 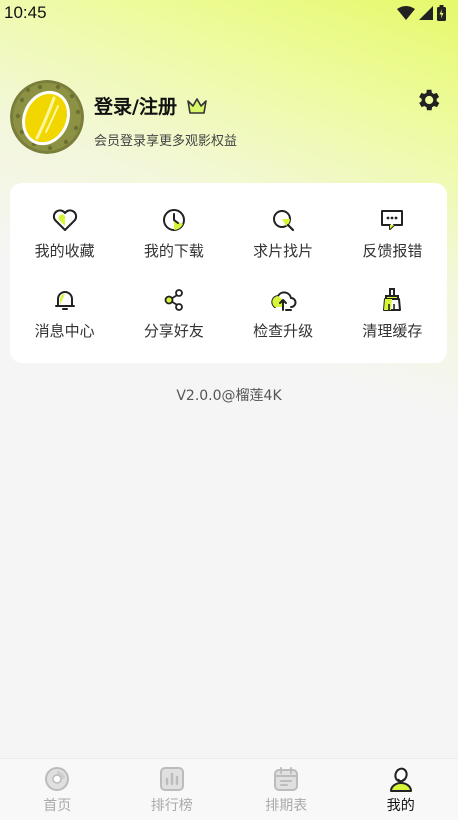 I want to click on wifi-icon, so click(x=406, y=13).